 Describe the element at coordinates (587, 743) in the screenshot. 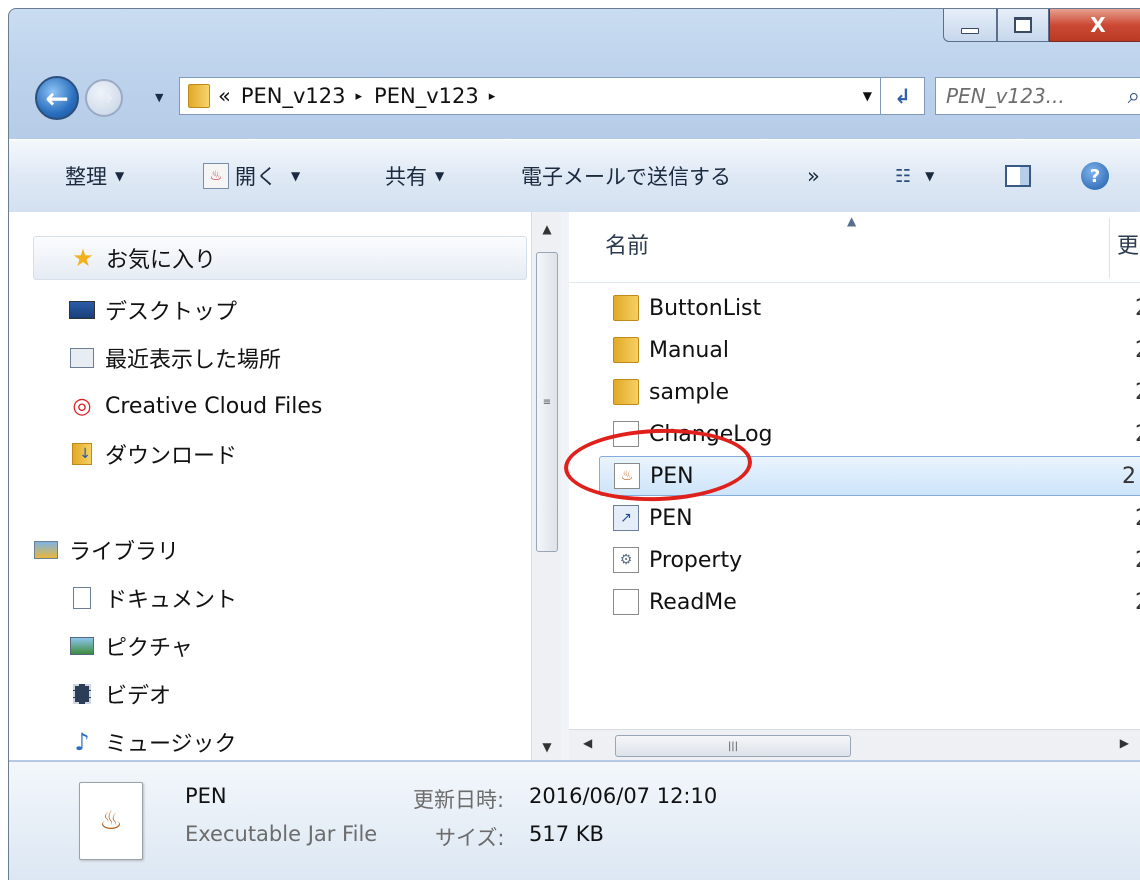

I see `scroll-left-icon: ◀` at that location.